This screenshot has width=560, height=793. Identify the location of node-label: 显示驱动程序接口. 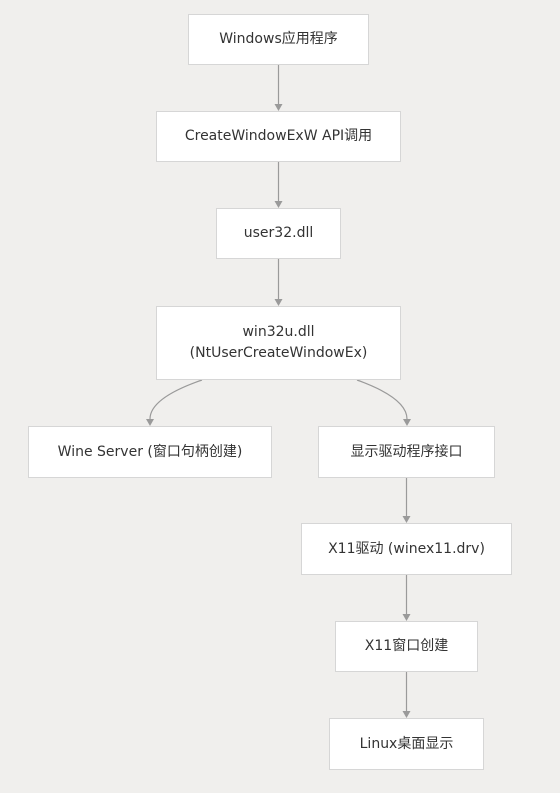
(406, 451).